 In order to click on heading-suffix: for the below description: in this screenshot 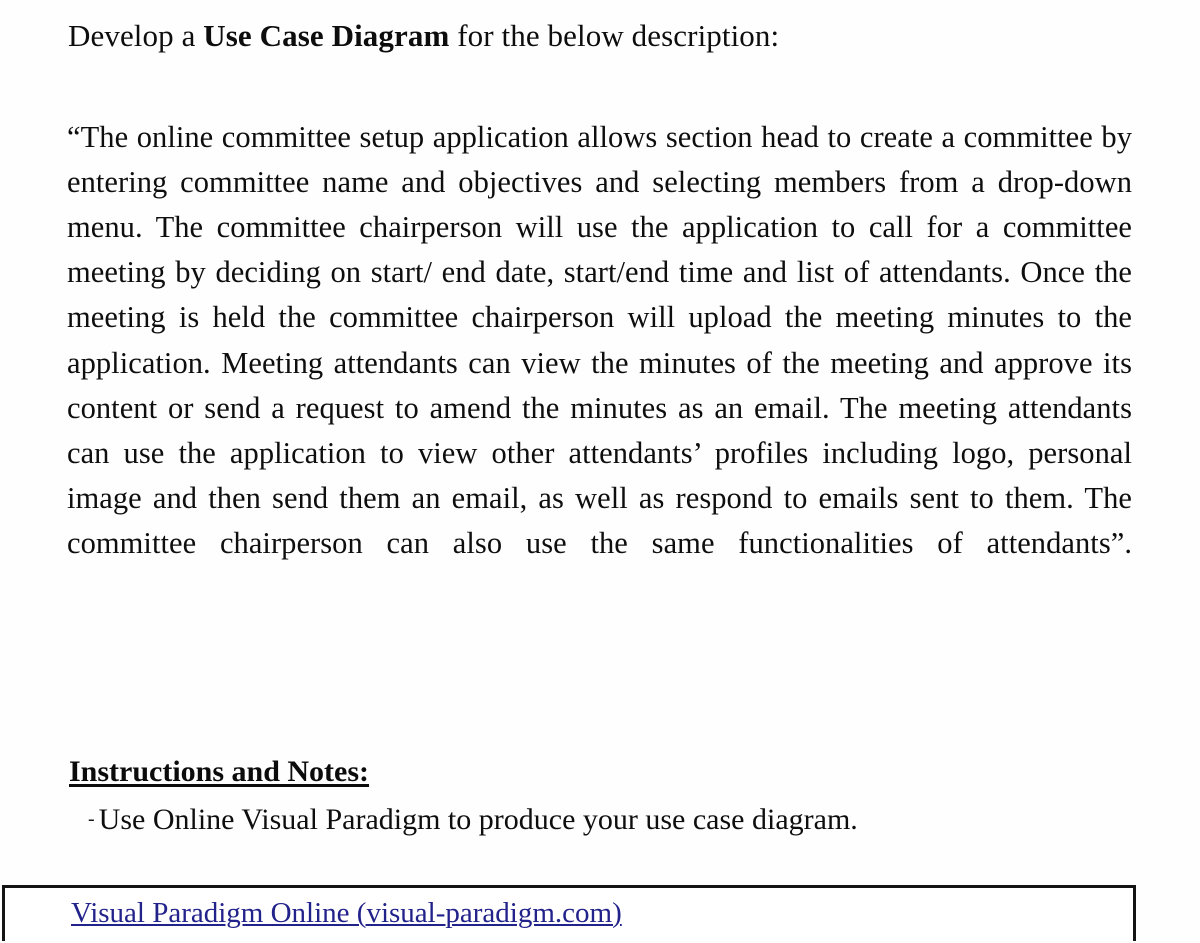, I will do `click(614, 35)`.